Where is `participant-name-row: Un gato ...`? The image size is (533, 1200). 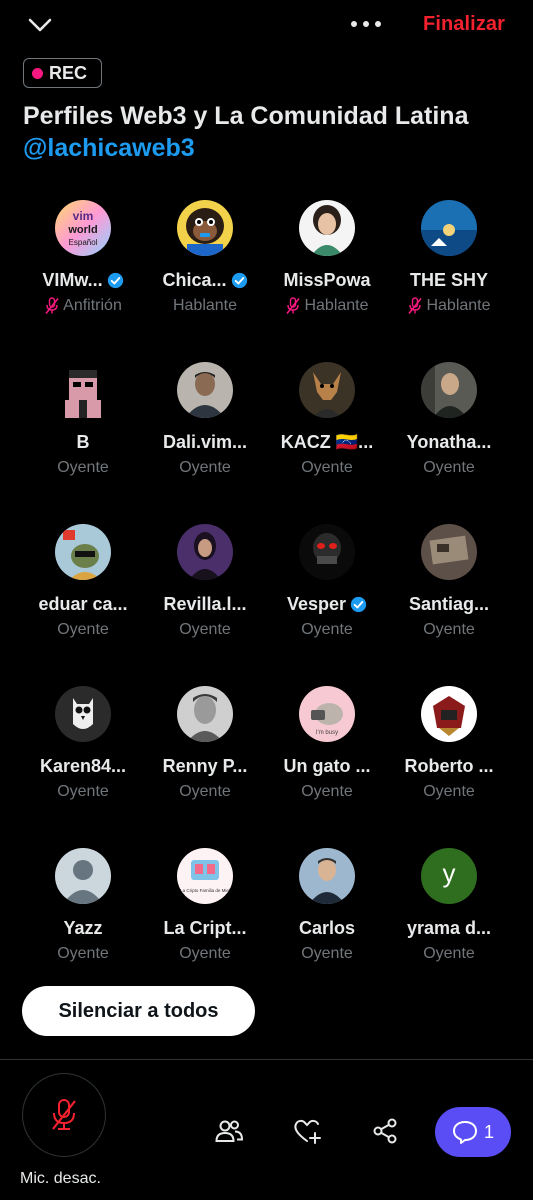 participant-name-row: Un gato ... is located at coordinates (327, 766).